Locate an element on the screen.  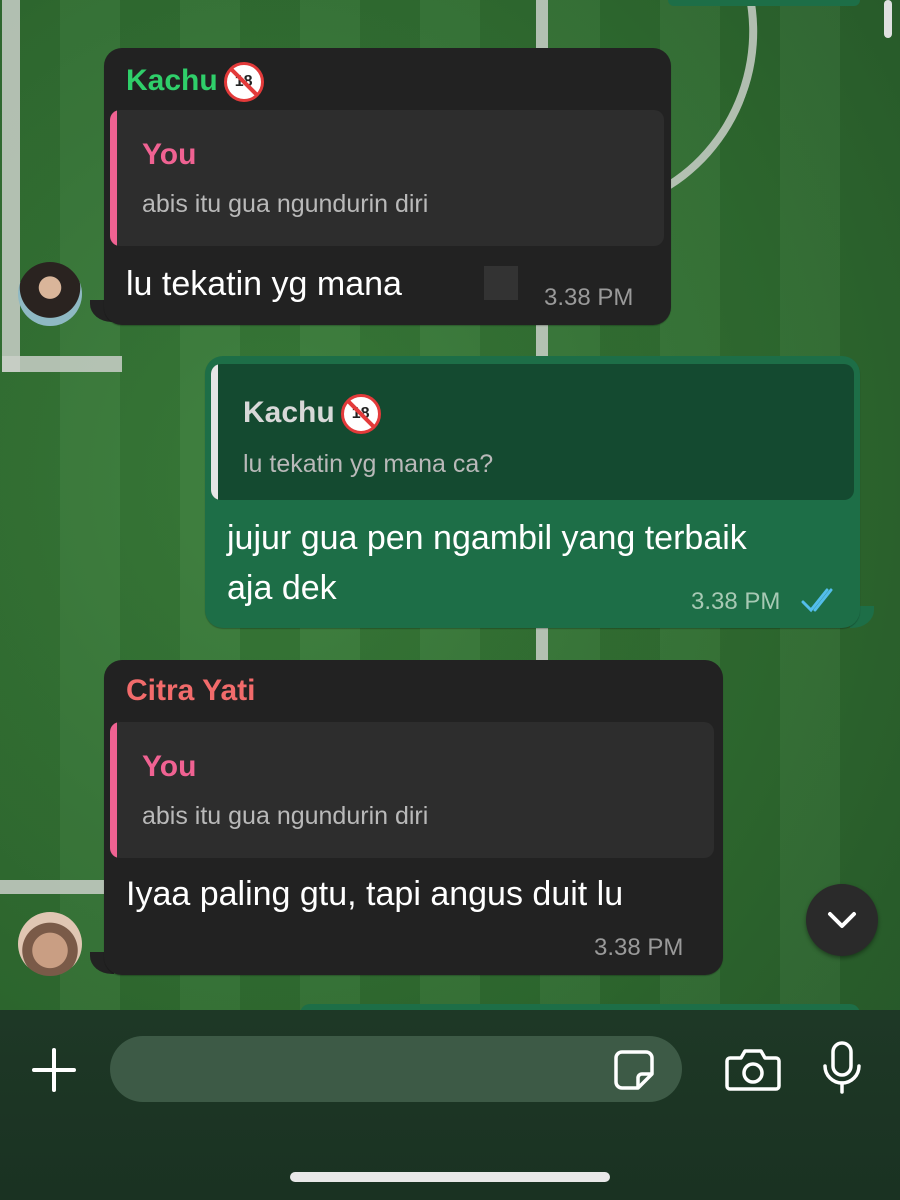
camera-button is located at coordinates (753, 1069).